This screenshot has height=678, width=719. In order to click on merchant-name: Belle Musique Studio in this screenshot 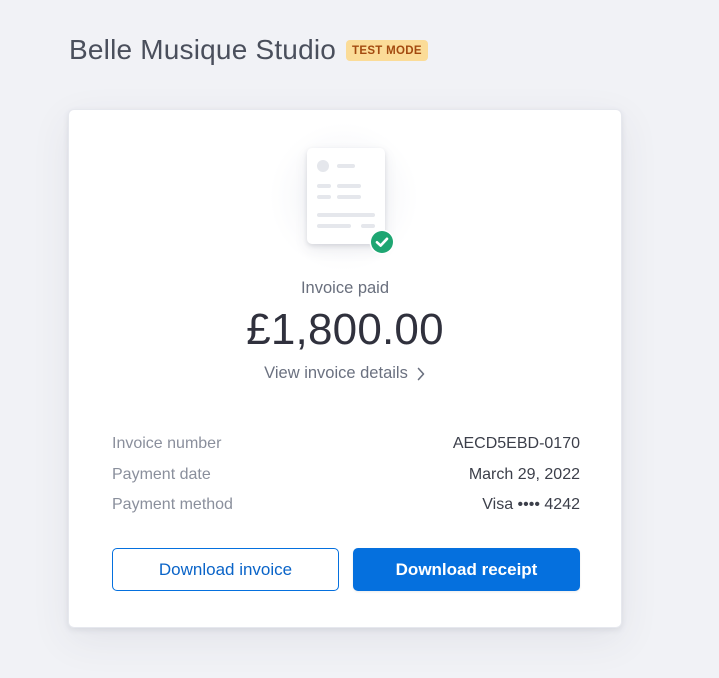, I will do `click(203, 49)`.